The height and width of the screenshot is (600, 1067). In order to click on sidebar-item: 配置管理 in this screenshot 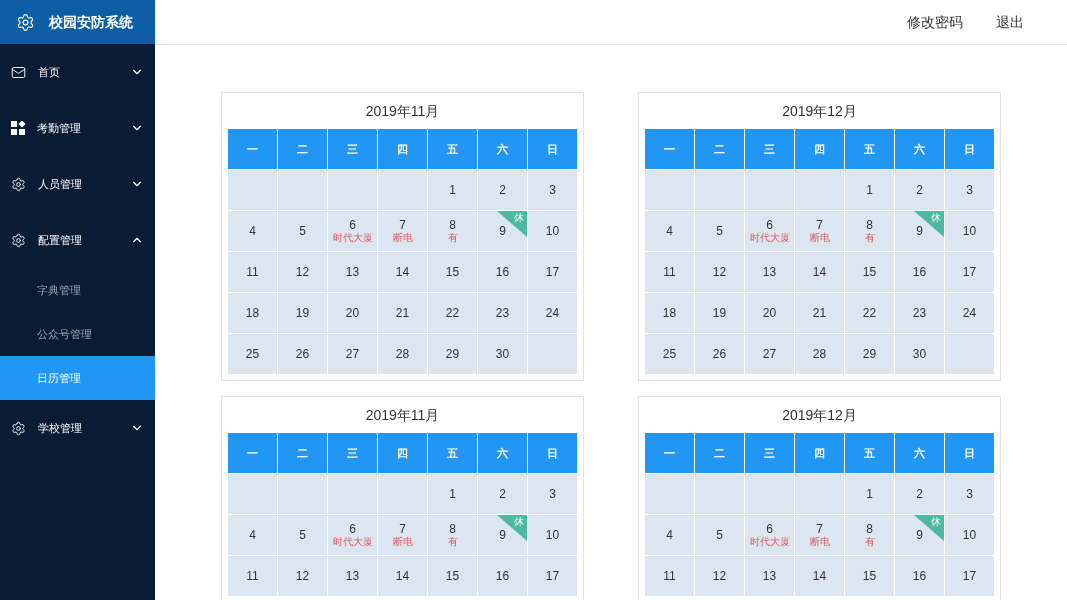, I will do `click(77, 240)`.